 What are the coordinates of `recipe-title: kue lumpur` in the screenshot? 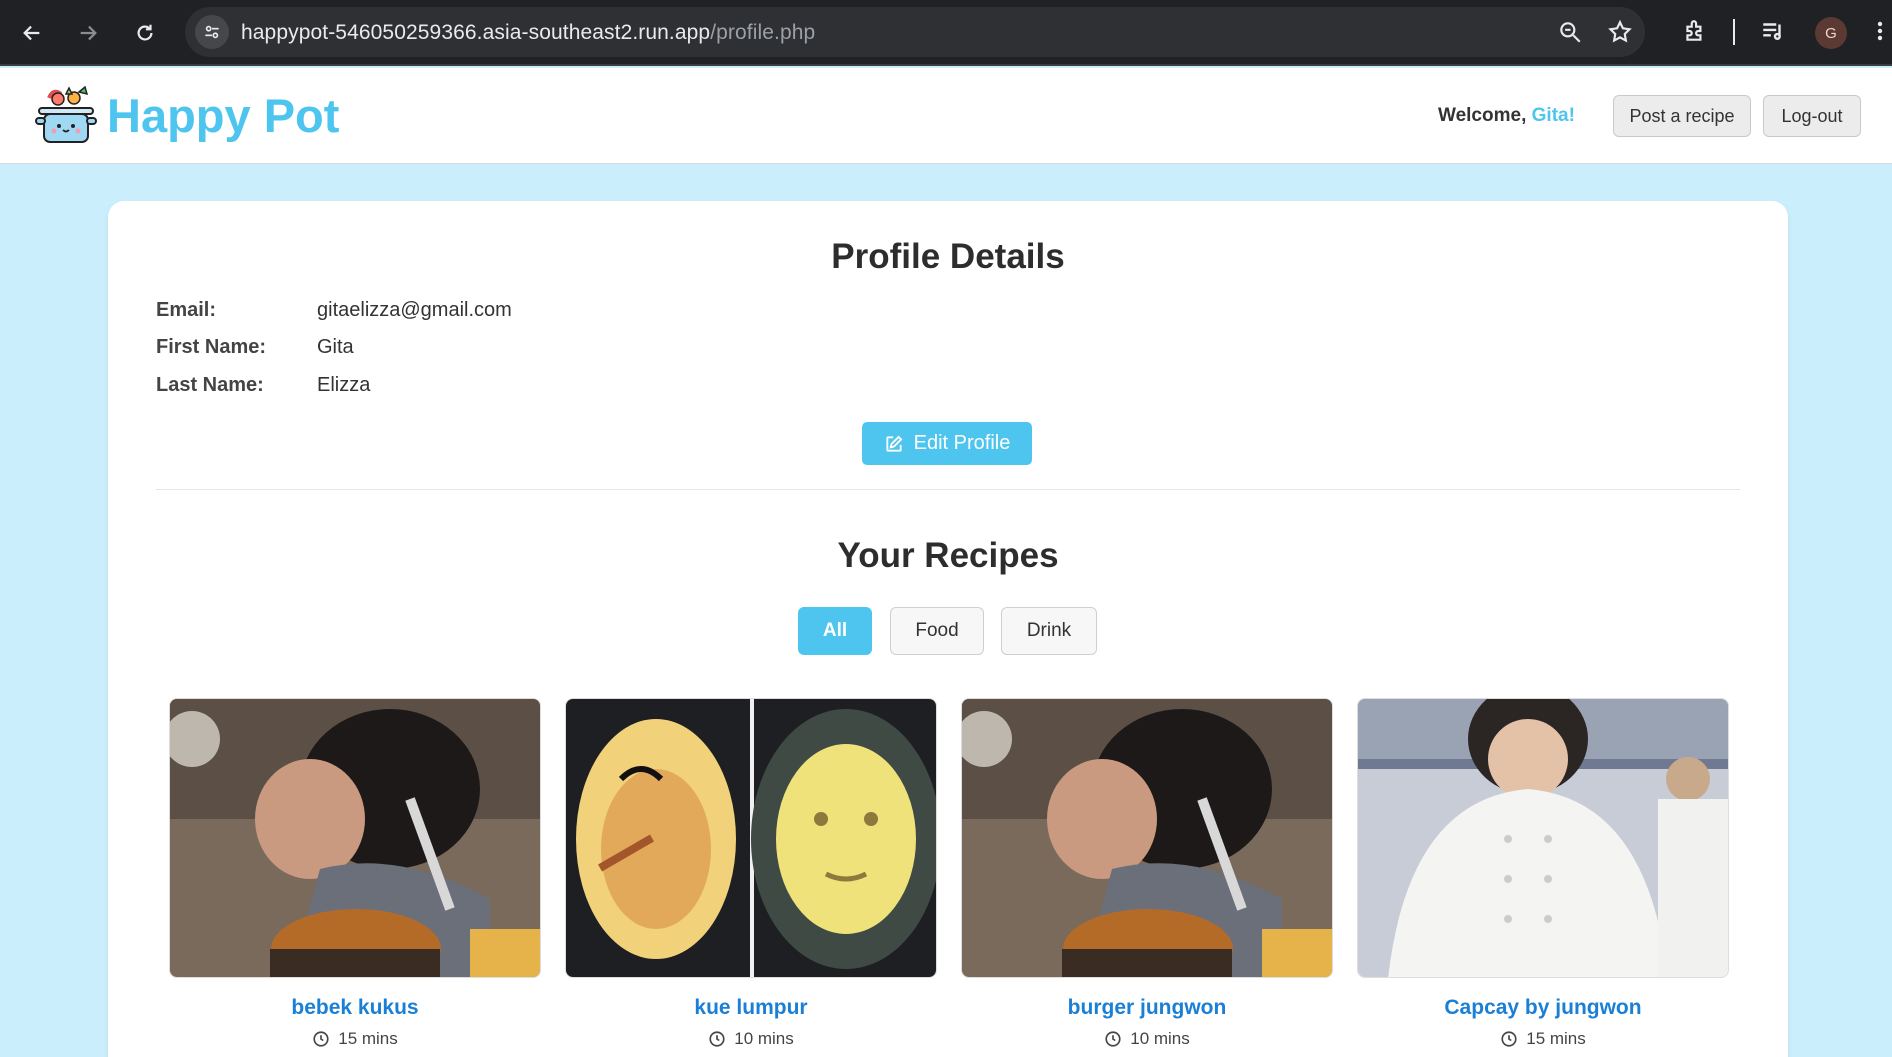 It's located at (751, 1008).